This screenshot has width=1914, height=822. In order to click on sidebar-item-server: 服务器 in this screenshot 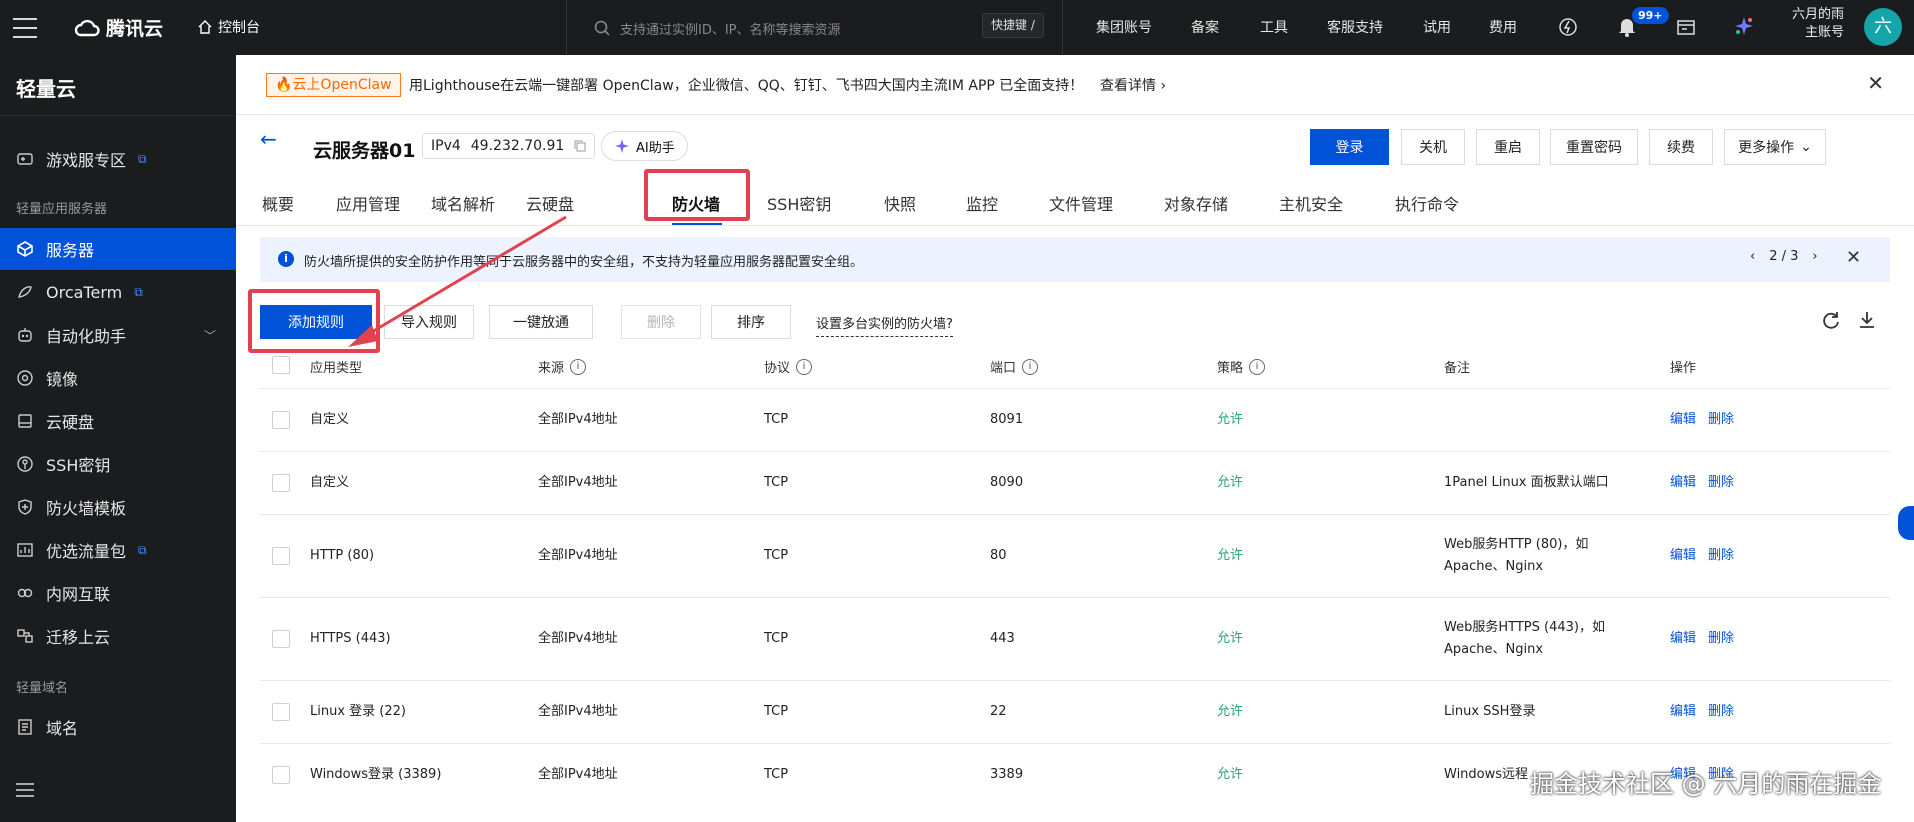, I will do `click(118, 249)`.